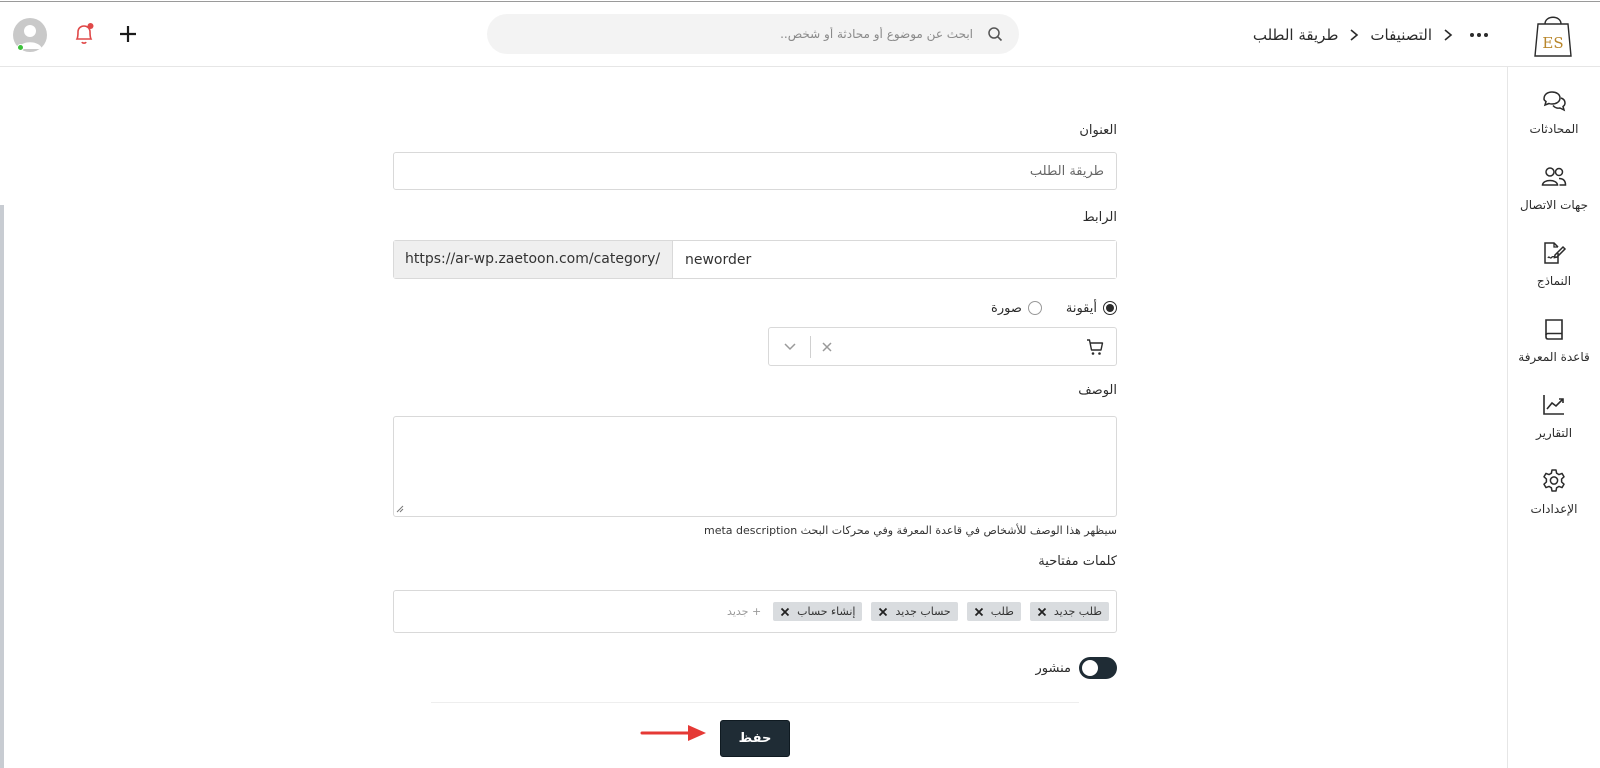 The width and height of the screenshot is (1600, 768). What do you see at coordinates (673, 733) in the screenshot?
I see `arrow-annotation-icon` at bounding box center [673, 733].